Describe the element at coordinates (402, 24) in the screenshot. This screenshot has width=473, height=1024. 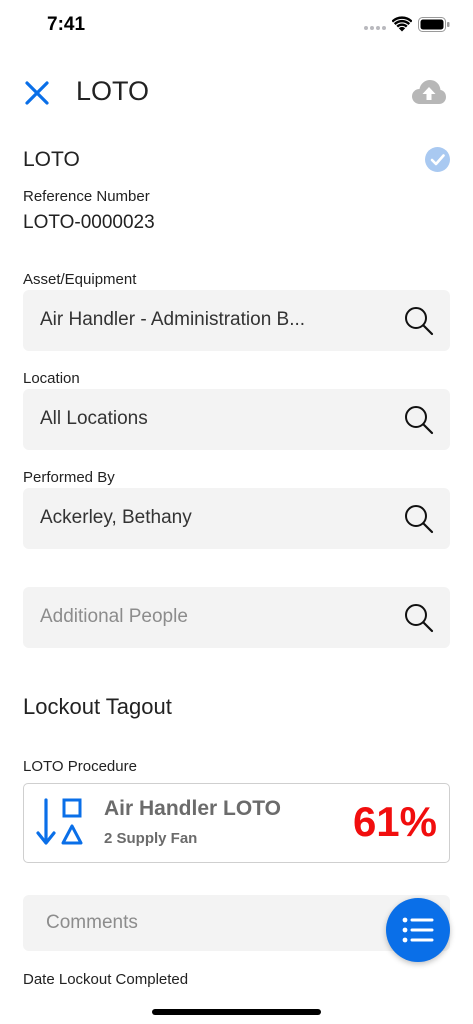
I see `wifi-icon` at that location.